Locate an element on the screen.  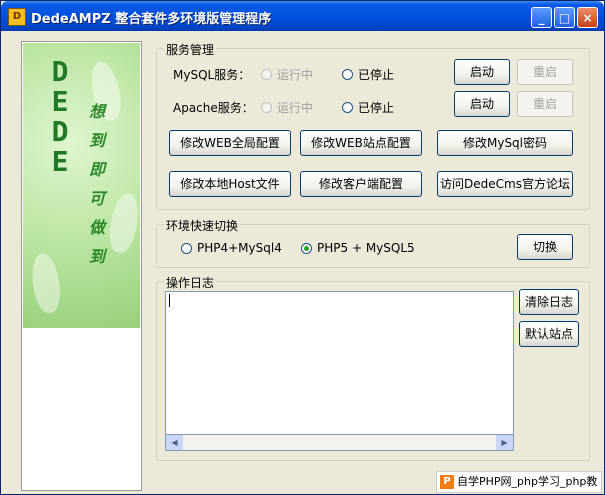
service-group-title: 服务管理 is located at coordinates (190, 49).